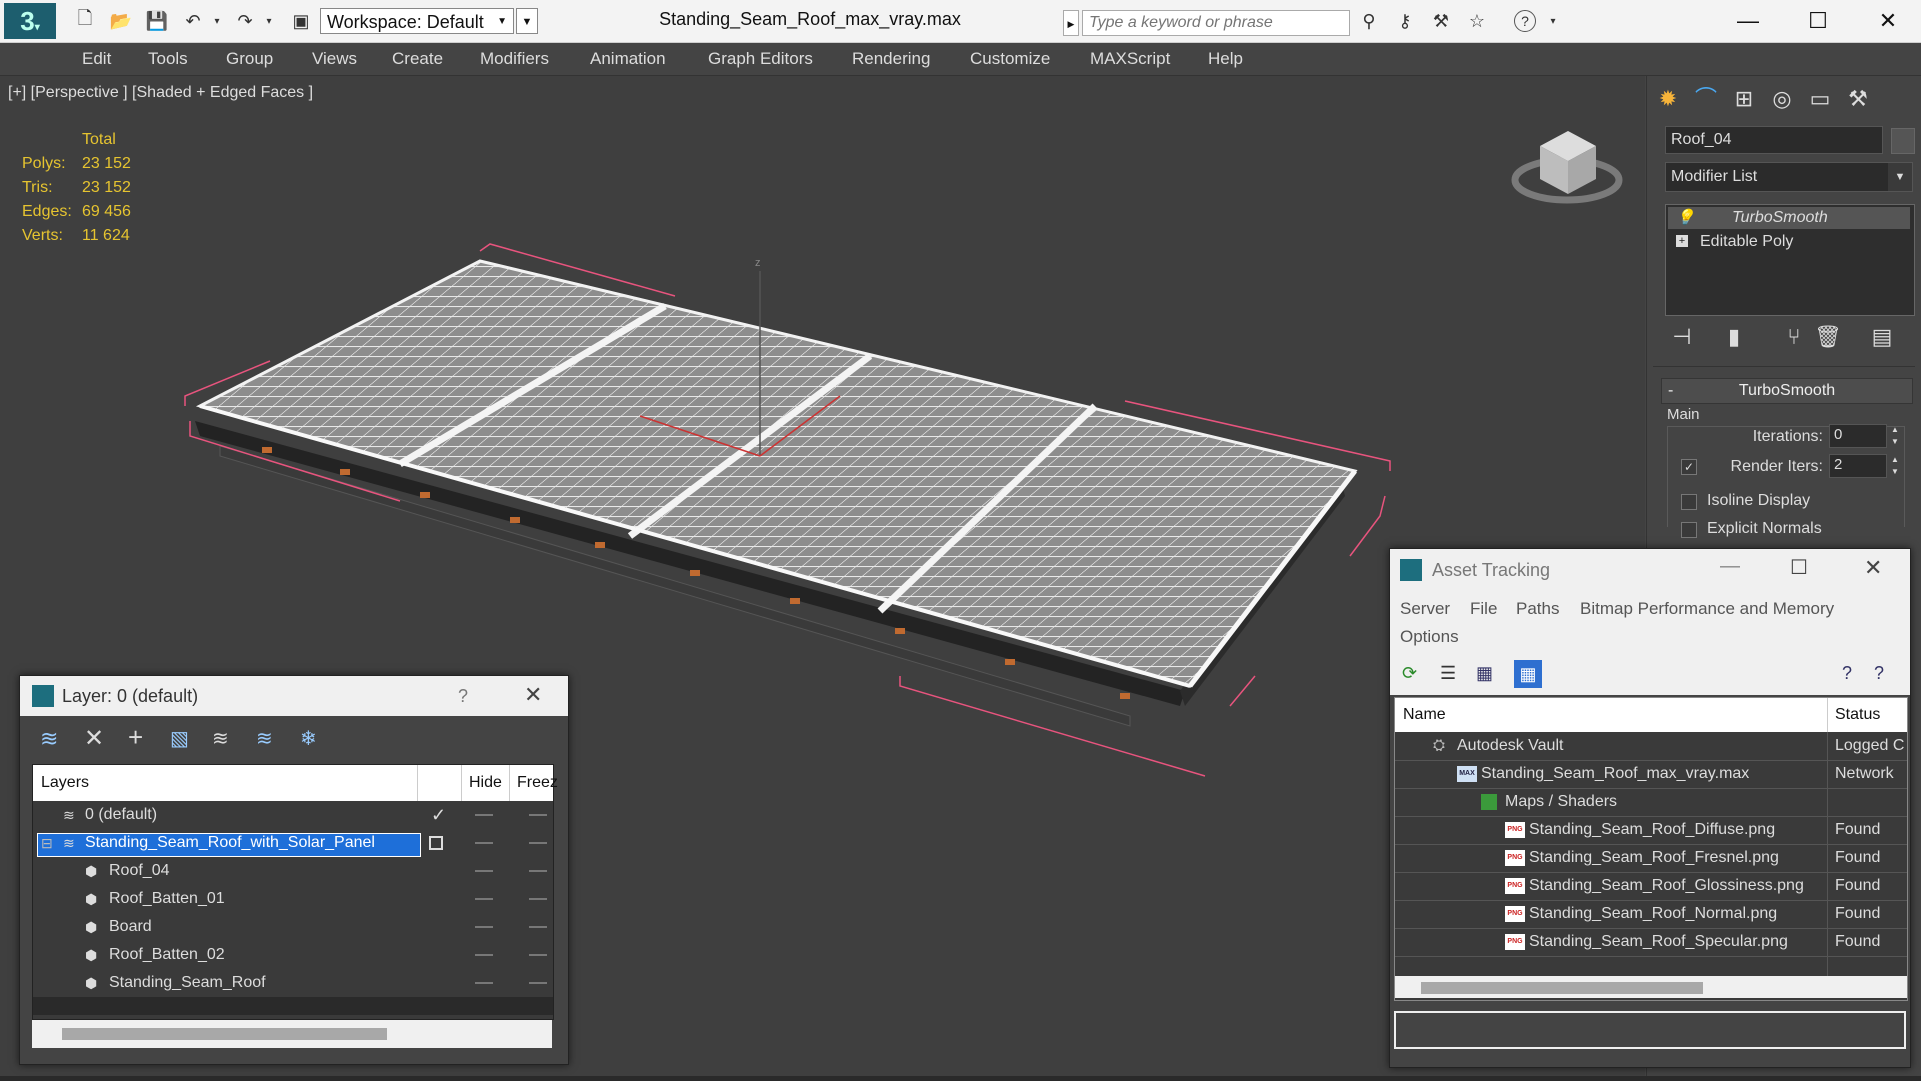  What do you see at coordinates (85, 20) in the screenshot?
I see `new-file-icon: 🗋` at bounding box center [85, 20].